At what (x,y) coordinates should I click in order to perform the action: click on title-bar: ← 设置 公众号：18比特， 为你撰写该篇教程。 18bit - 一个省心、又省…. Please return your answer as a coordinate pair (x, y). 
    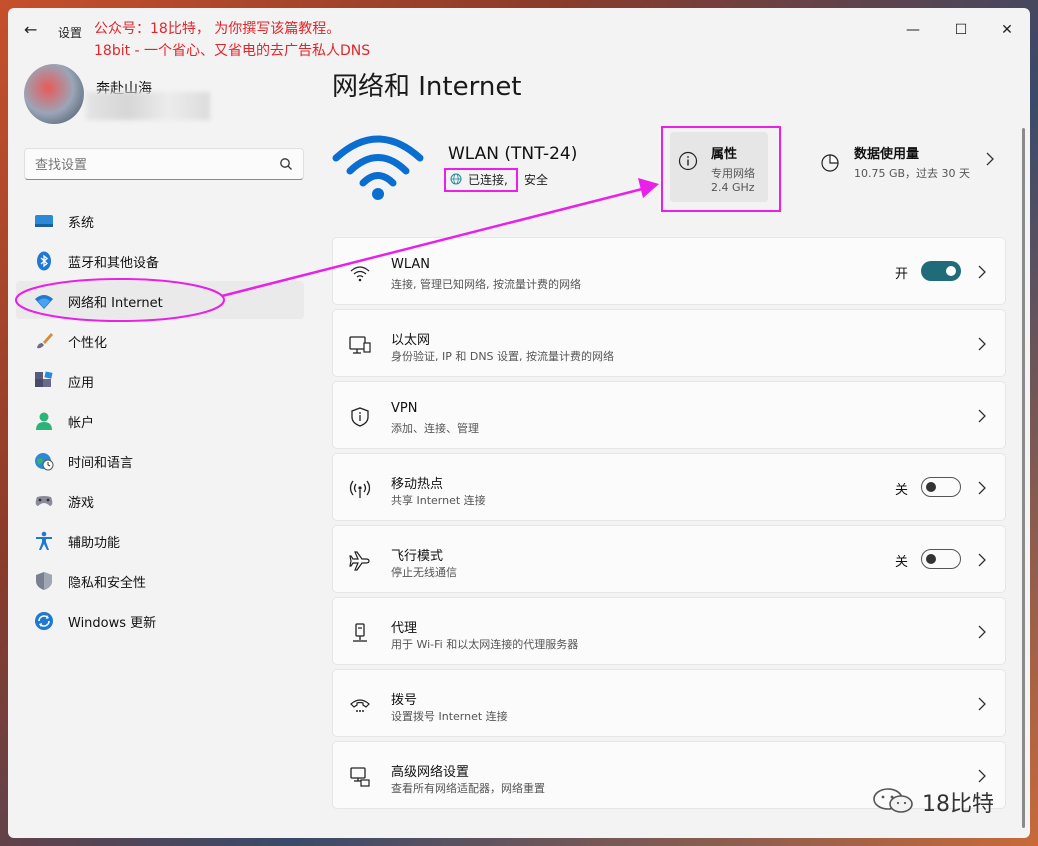
    Looking at the image, I should click on (519, 33).